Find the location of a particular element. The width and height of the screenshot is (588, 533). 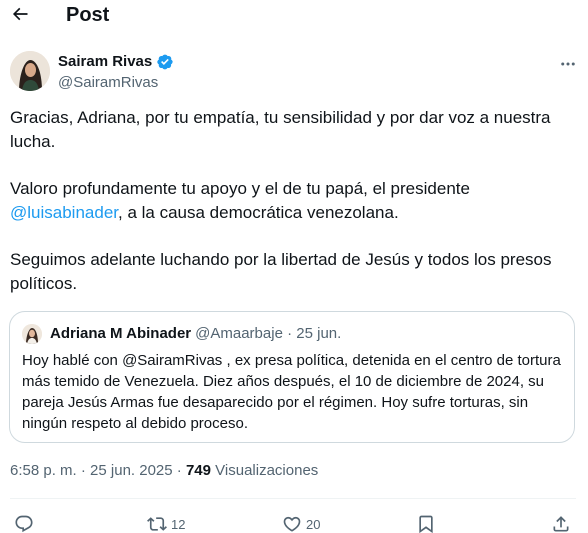

views-count: 749 is located at coordinates (198, 470).